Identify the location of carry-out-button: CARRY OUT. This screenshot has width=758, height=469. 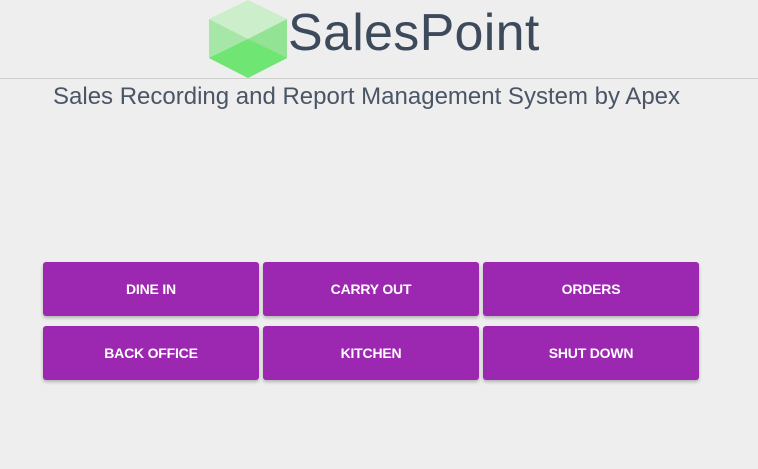
(371, 289).